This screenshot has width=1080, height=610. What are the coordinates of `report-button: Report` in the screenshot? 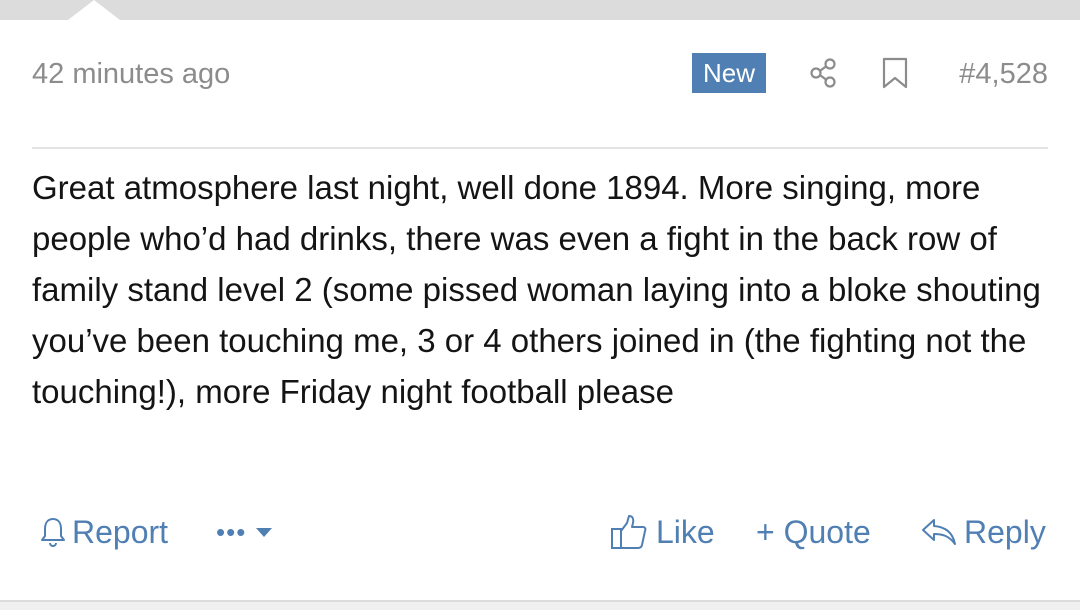 It's located at (103, 532).